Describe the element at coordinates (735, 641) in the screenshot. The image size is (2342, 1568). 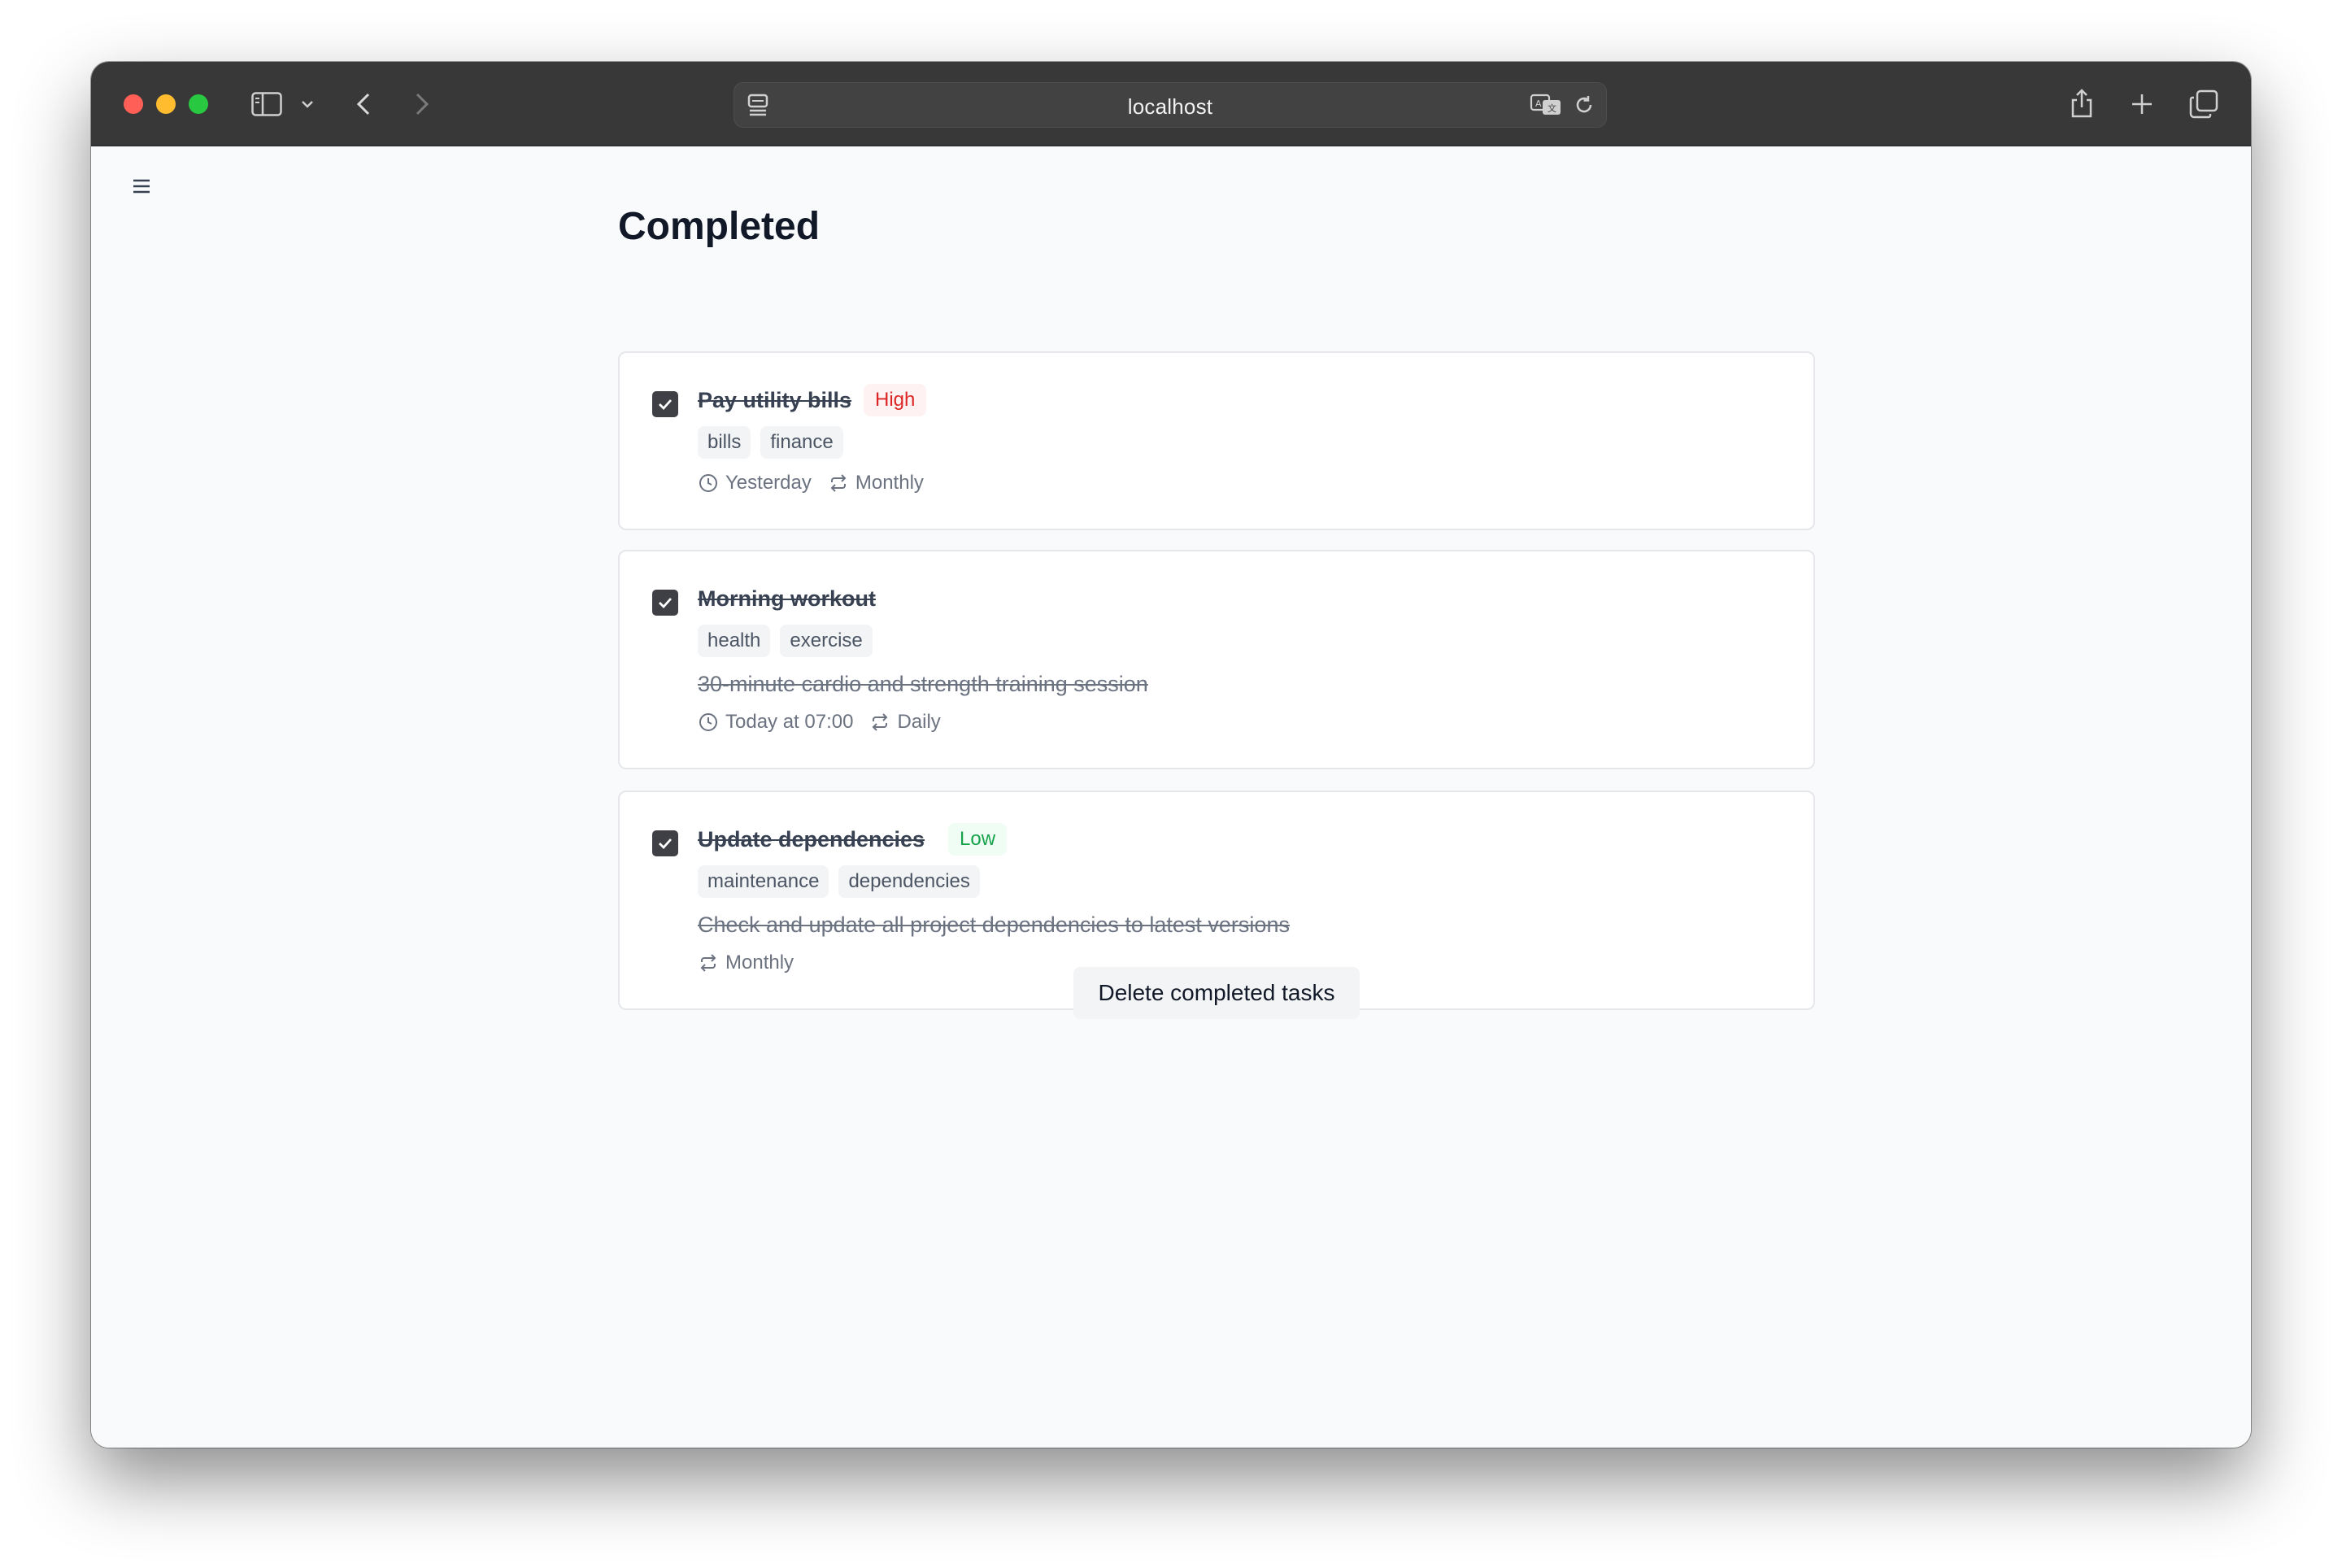
I see `tag: health` at that location.